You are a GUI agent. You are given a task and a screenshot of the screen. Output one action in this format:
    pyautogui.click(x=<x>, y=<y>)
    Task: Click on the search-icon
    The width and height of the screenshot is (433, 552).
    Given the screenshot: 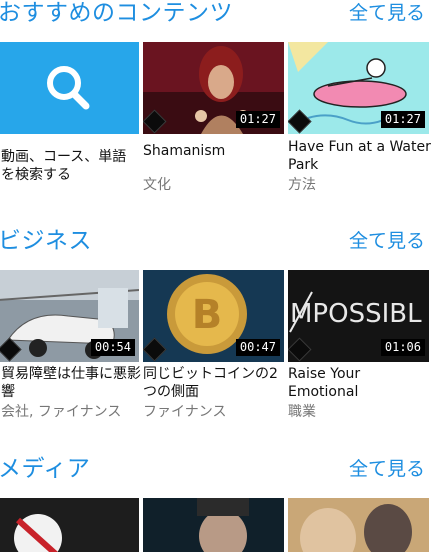 What is the action you would take?
    pyautogui.click(x=68, y=88)
    